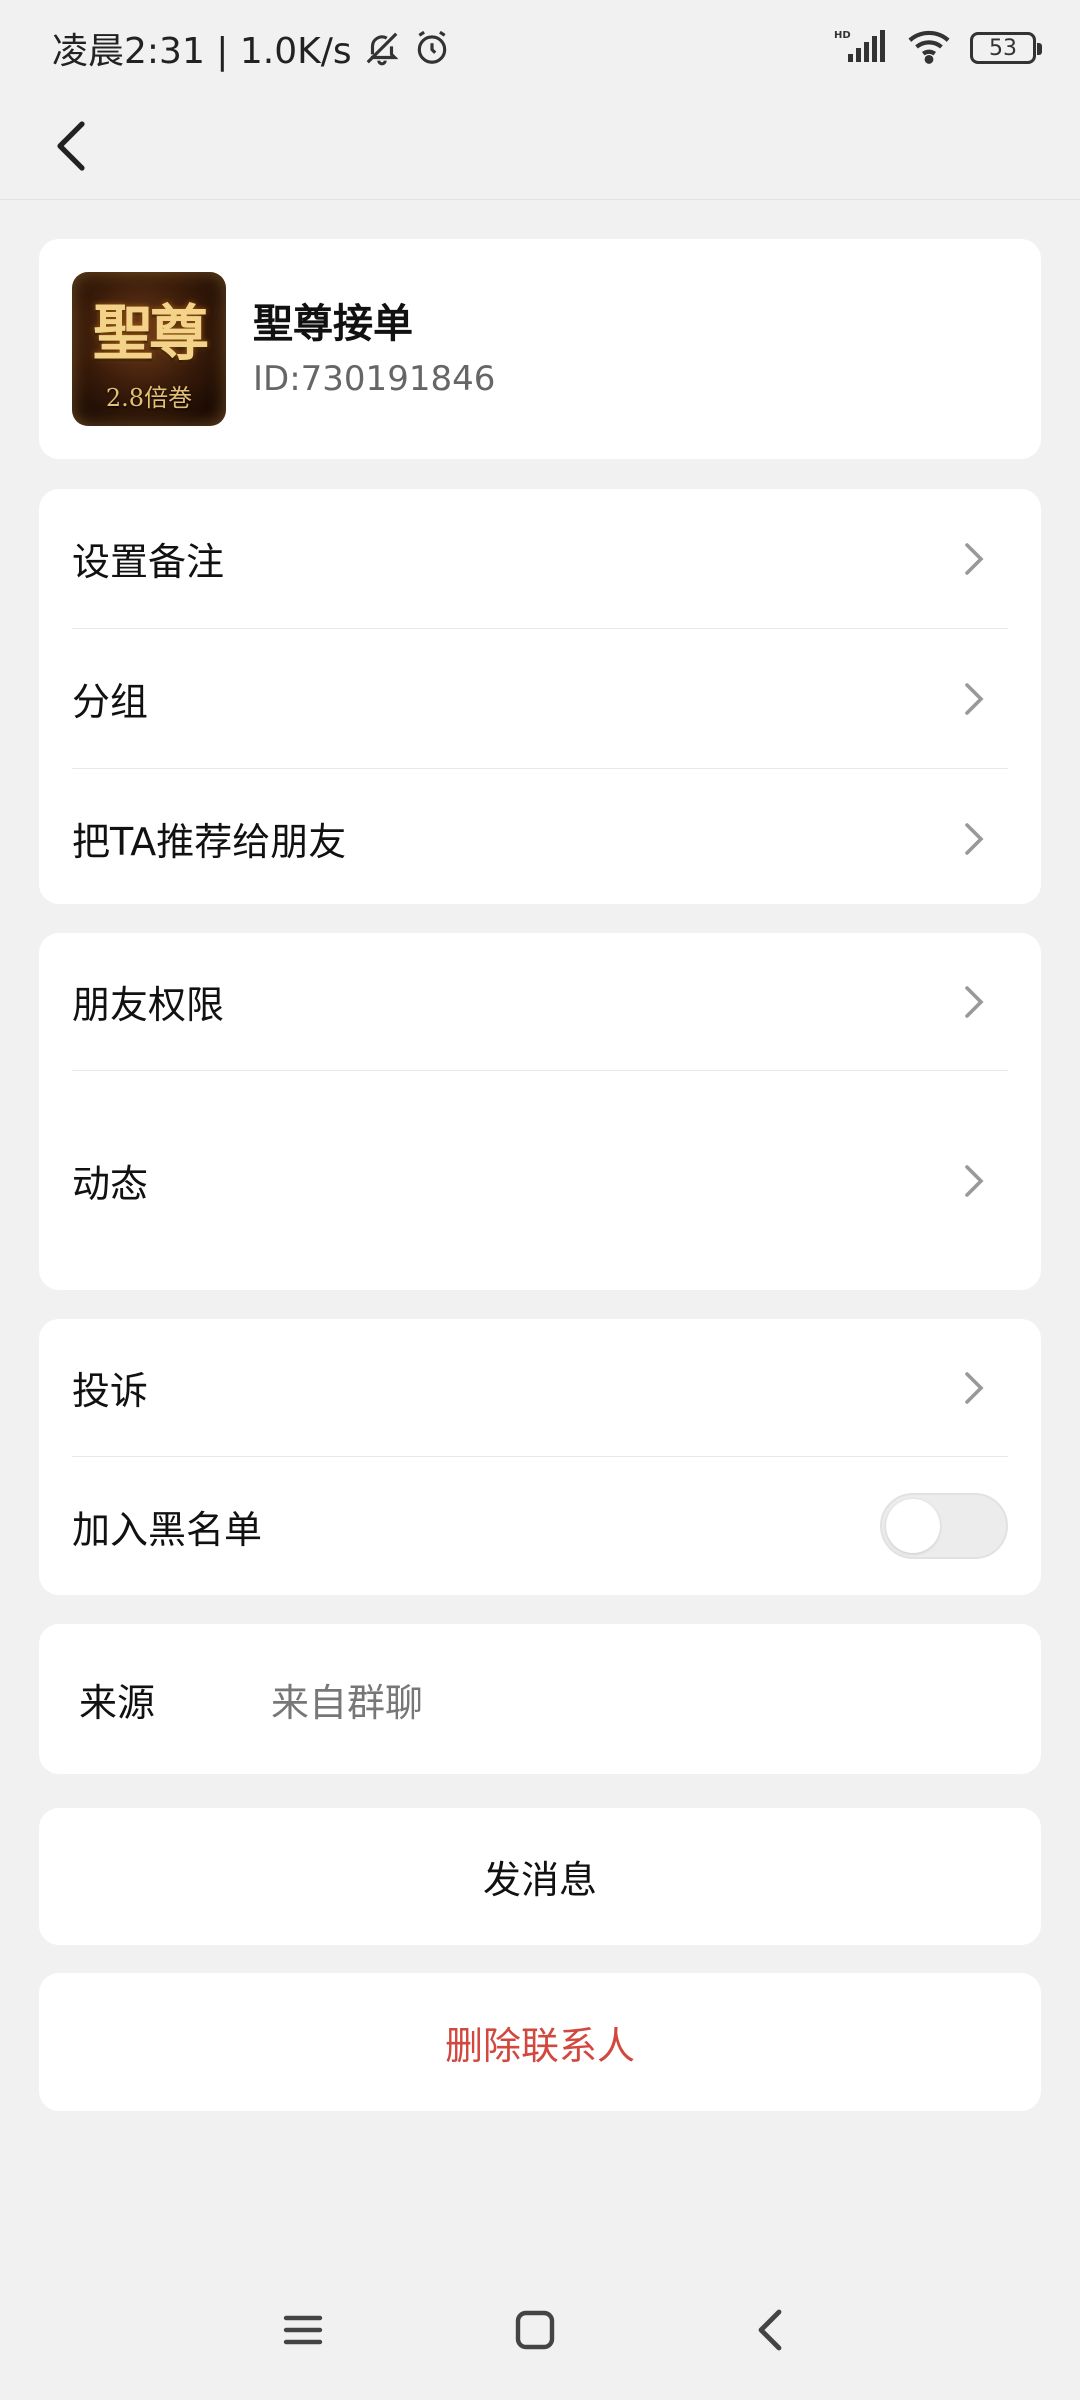 The height and width of the screenshot is (2400, 1080). I want to click on status-left: 凌晨2:31 | 1.0K/s, so click(252, 48).